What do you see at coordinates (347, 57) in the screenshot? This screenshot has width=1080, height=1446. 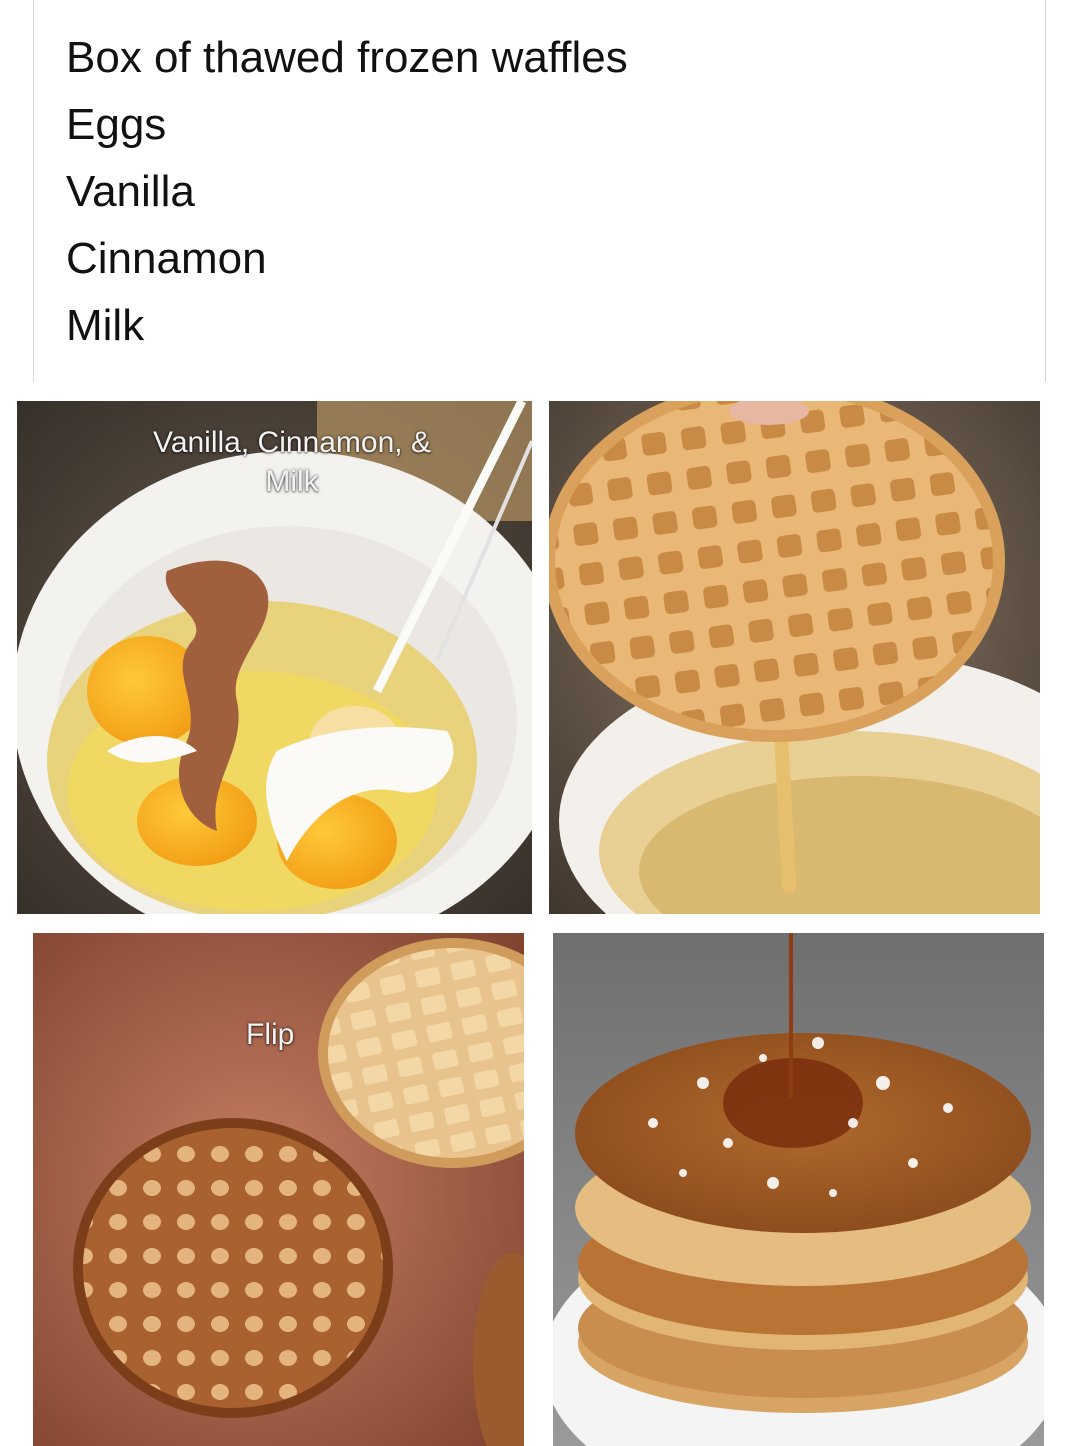 I see `ingredient-item: Box of thawed frozen waffles` at bounding box center [347, 57].